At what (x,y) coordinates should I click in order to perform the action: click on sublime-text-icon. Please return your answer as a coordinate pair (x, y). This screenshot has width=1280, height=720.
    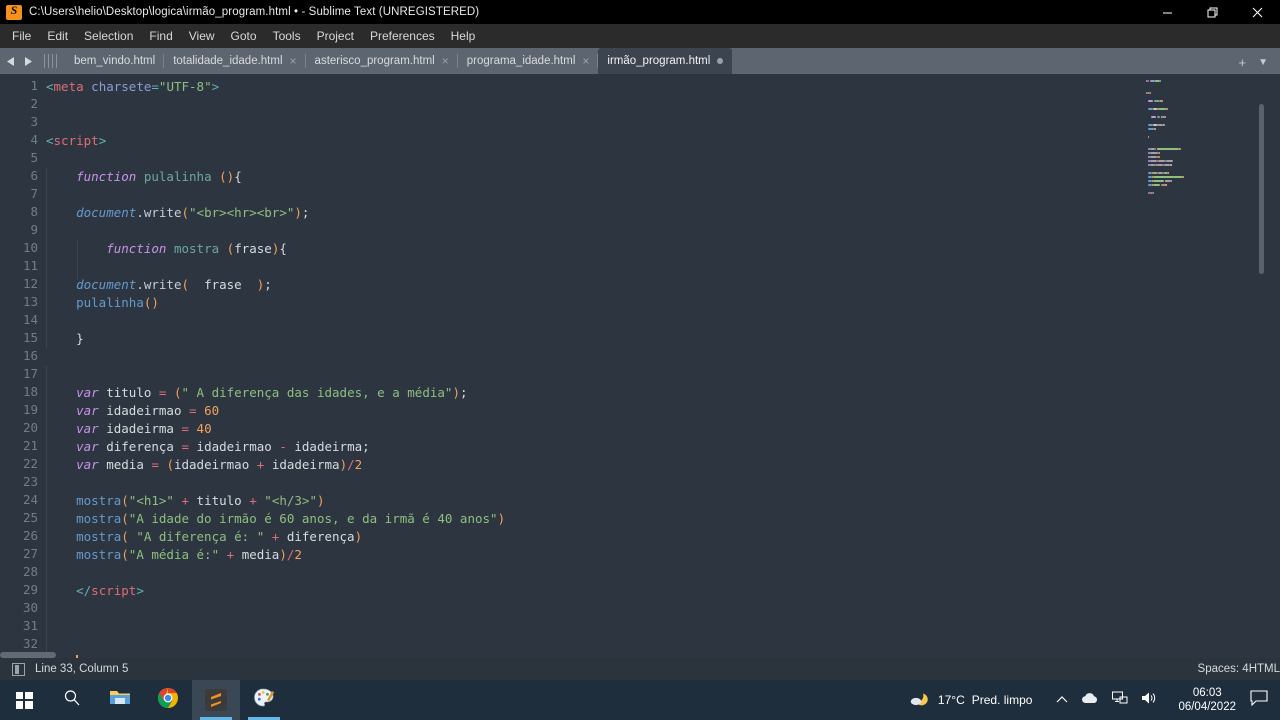
    Looking at the image, I should click on (216, 700).